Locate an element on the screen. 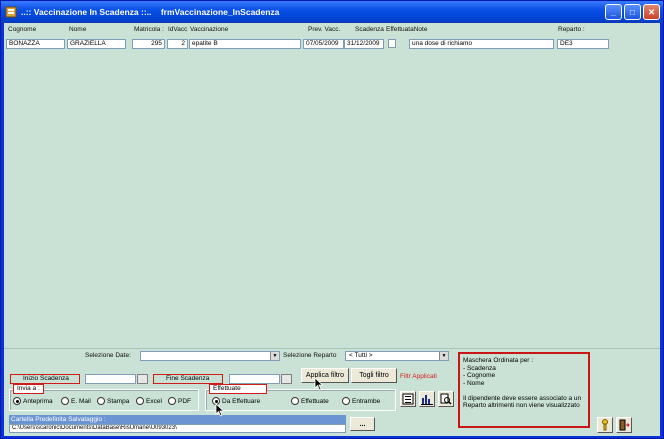 The height and width of the screenshot is (439, 664). header-cognome: Cognome is located at coordinates (22, 29).